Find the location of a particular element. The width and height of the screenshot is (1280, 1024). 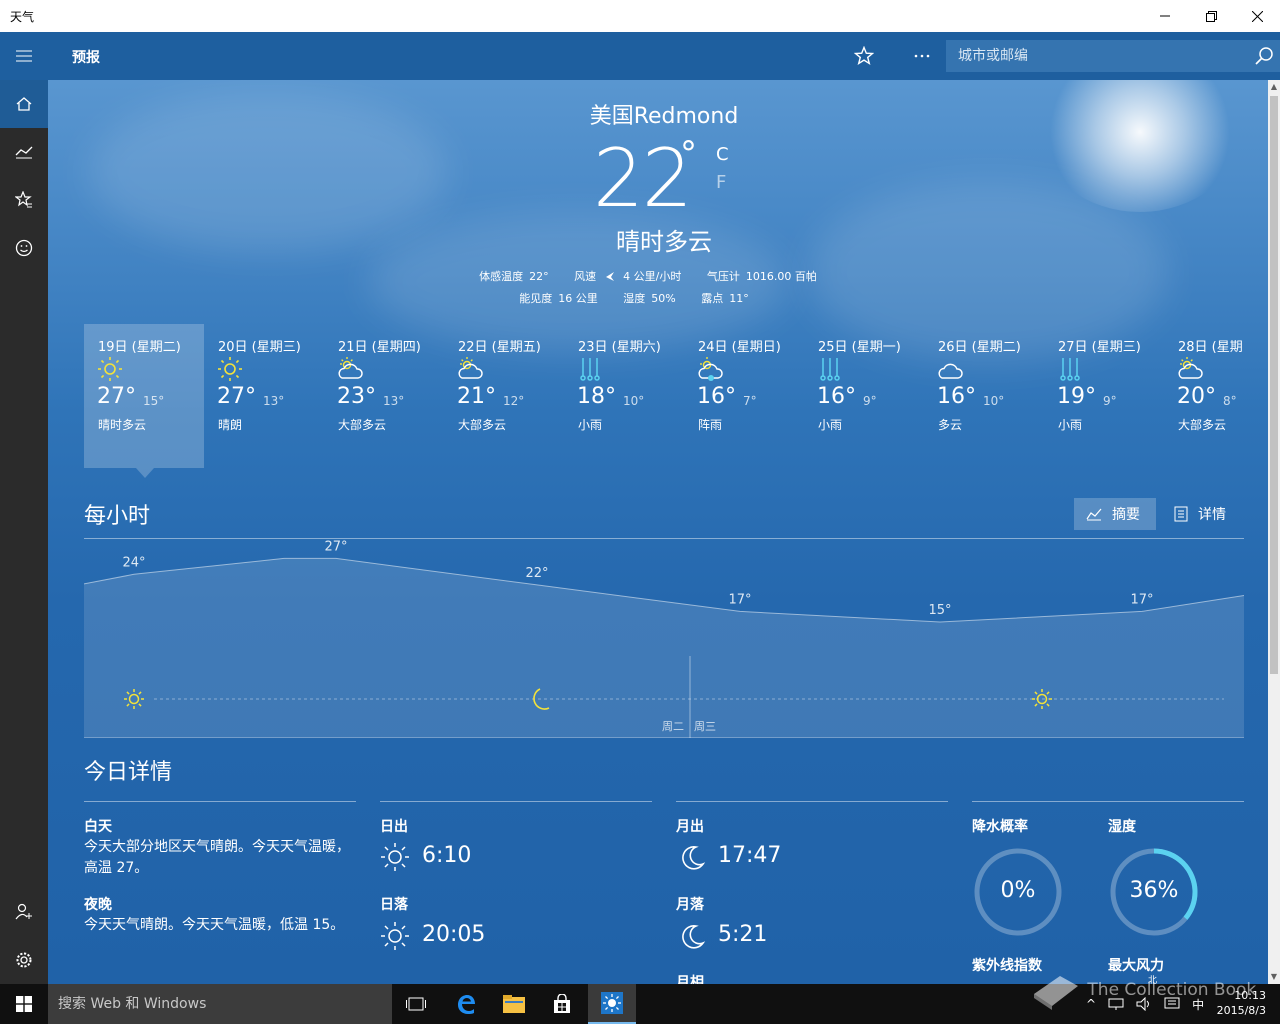

forecast-low: 7° is located at coordinates (750, 401).